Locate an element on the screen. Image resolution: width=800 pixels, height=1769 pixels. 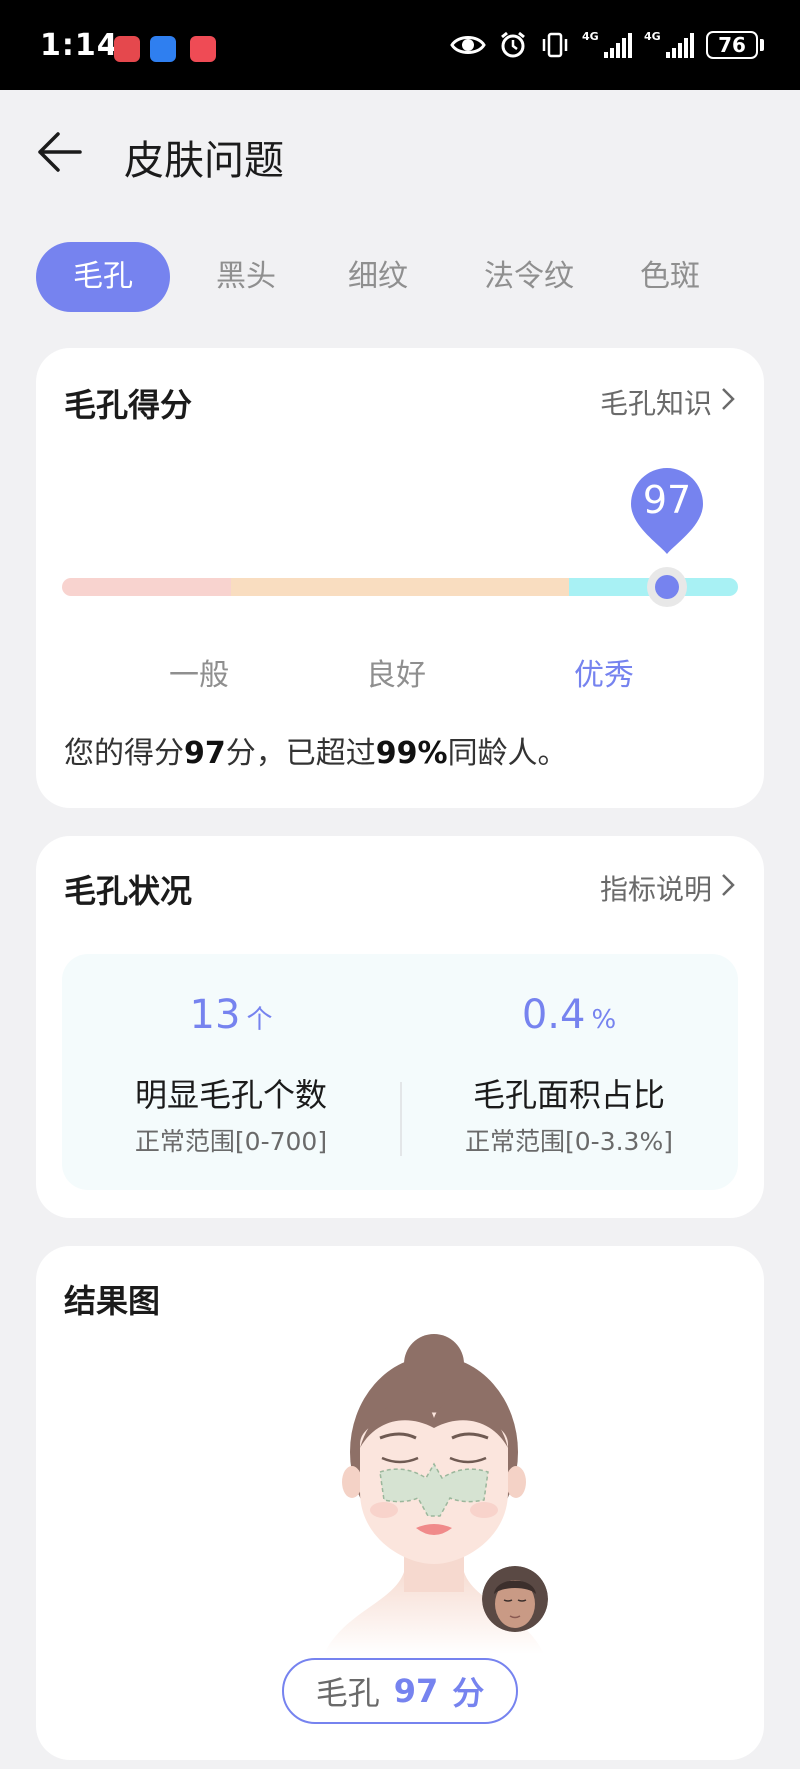
eye-icon is located at coordinates (468, 45).